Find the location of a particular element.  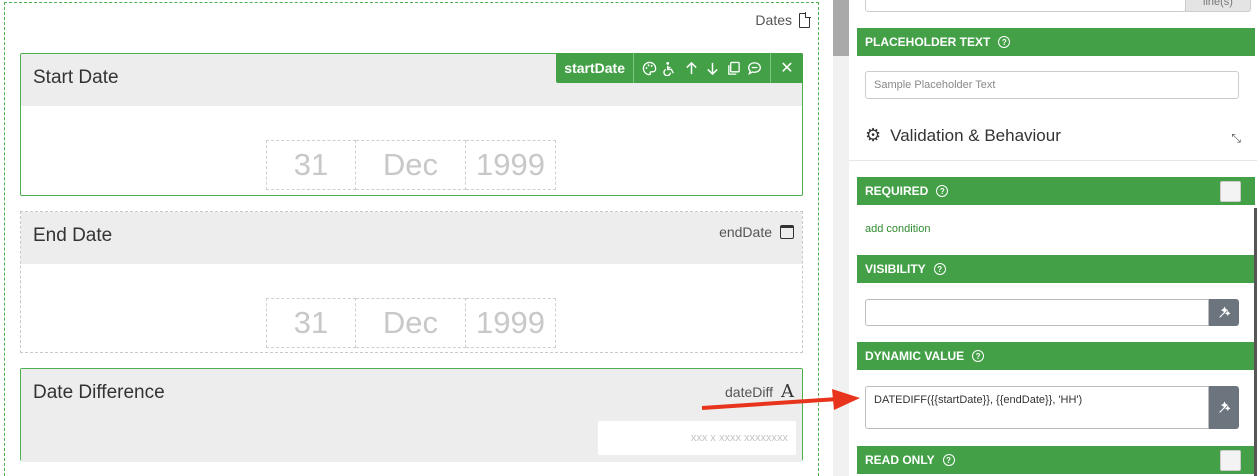

date-difference-input: xxx x xxxx xxxxxxxx is located at coordinates (697, 438).